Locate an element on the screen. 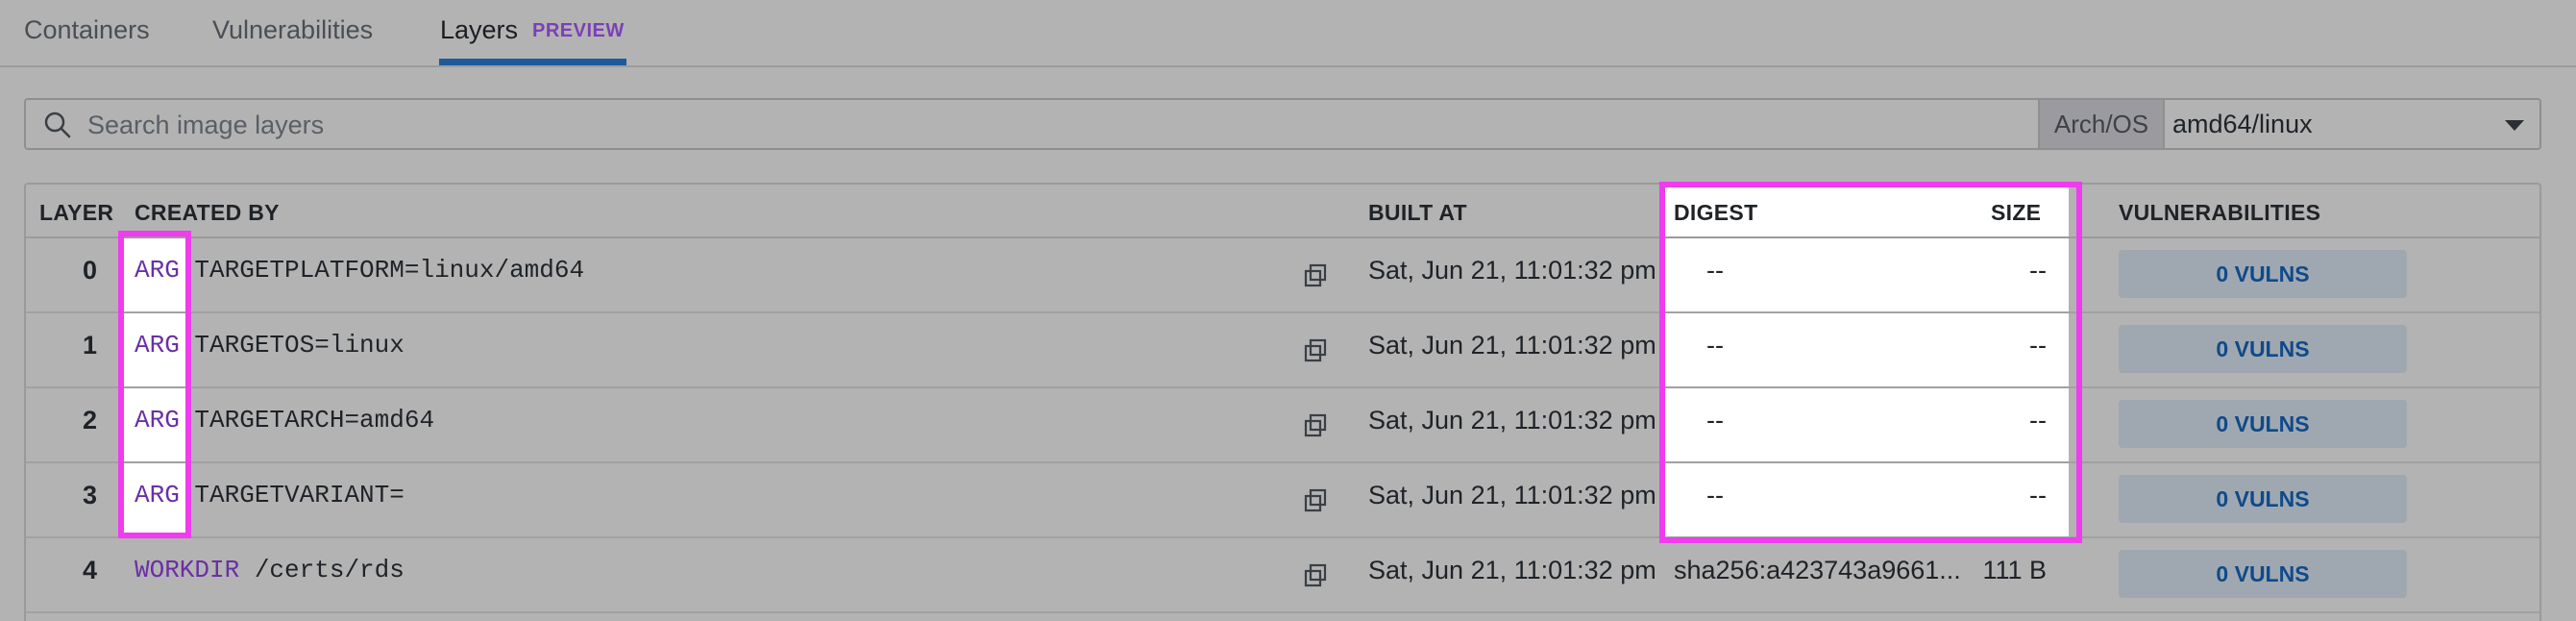 This screenshot has width=2576, height=621. preview-badge: PREVIEW is located at coordinates (578, 30).